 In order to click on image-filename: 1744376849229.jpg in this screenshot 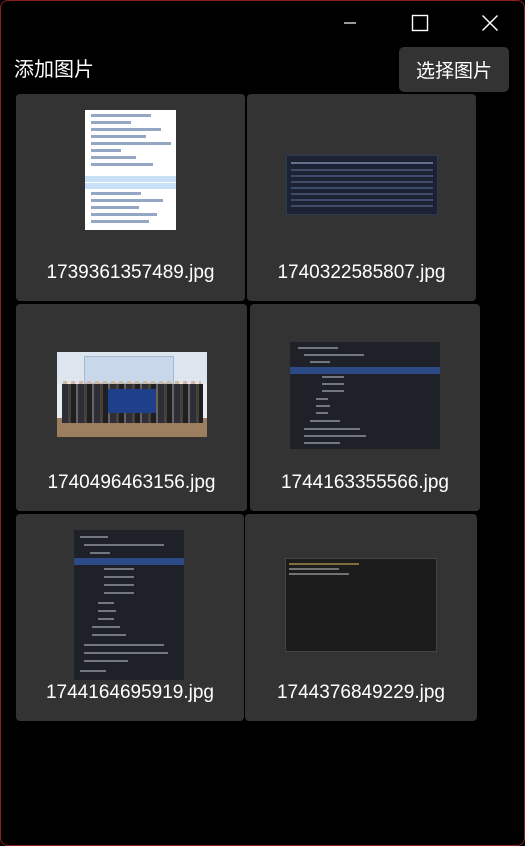, I will do `click(360, 692)`.